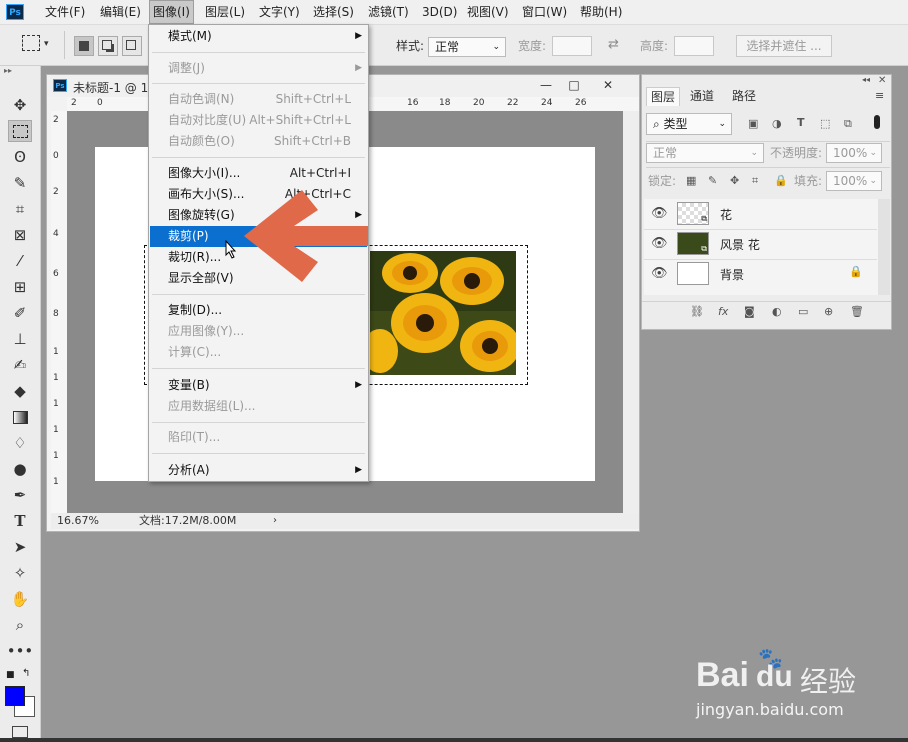 The image size is (908, 742). What do you see at coordinates (572, 46) in the screenshot?
I see `width-field` at bounding box center [572, 46].